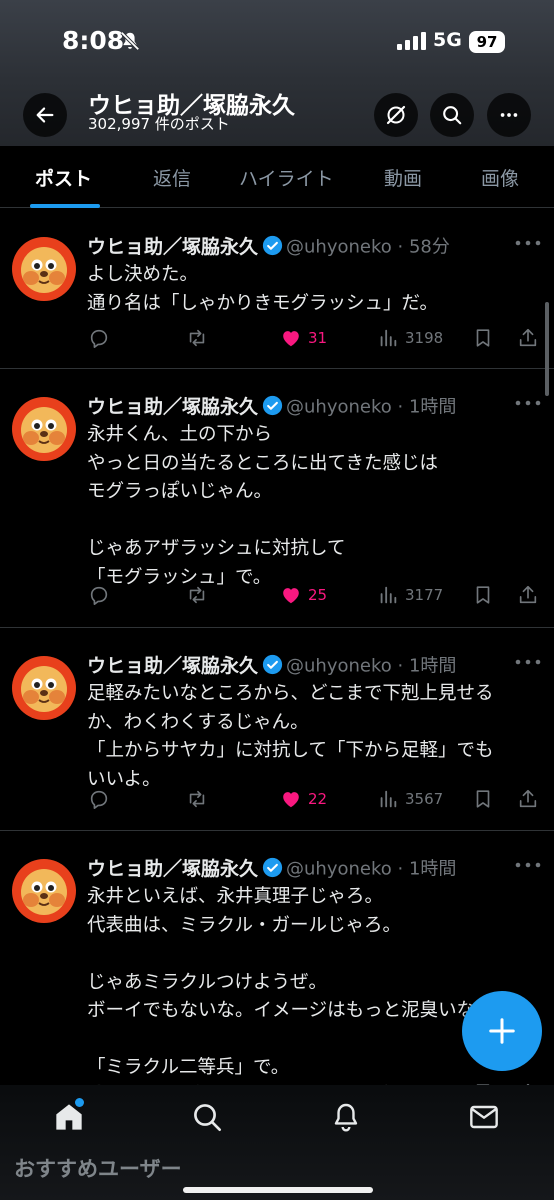  I want to click on reply-button: 2, so click(107, 1081).